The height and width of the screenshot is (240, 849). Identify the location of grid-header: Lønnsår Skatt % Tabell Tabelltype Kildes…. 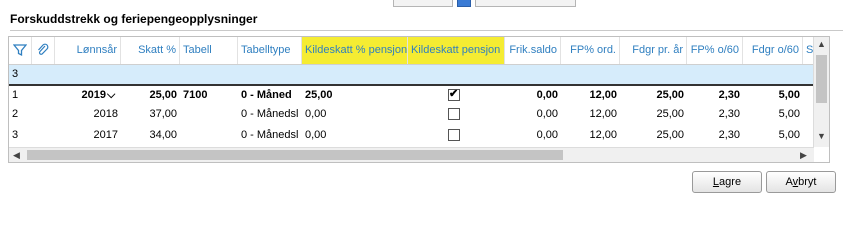
(411, 51).